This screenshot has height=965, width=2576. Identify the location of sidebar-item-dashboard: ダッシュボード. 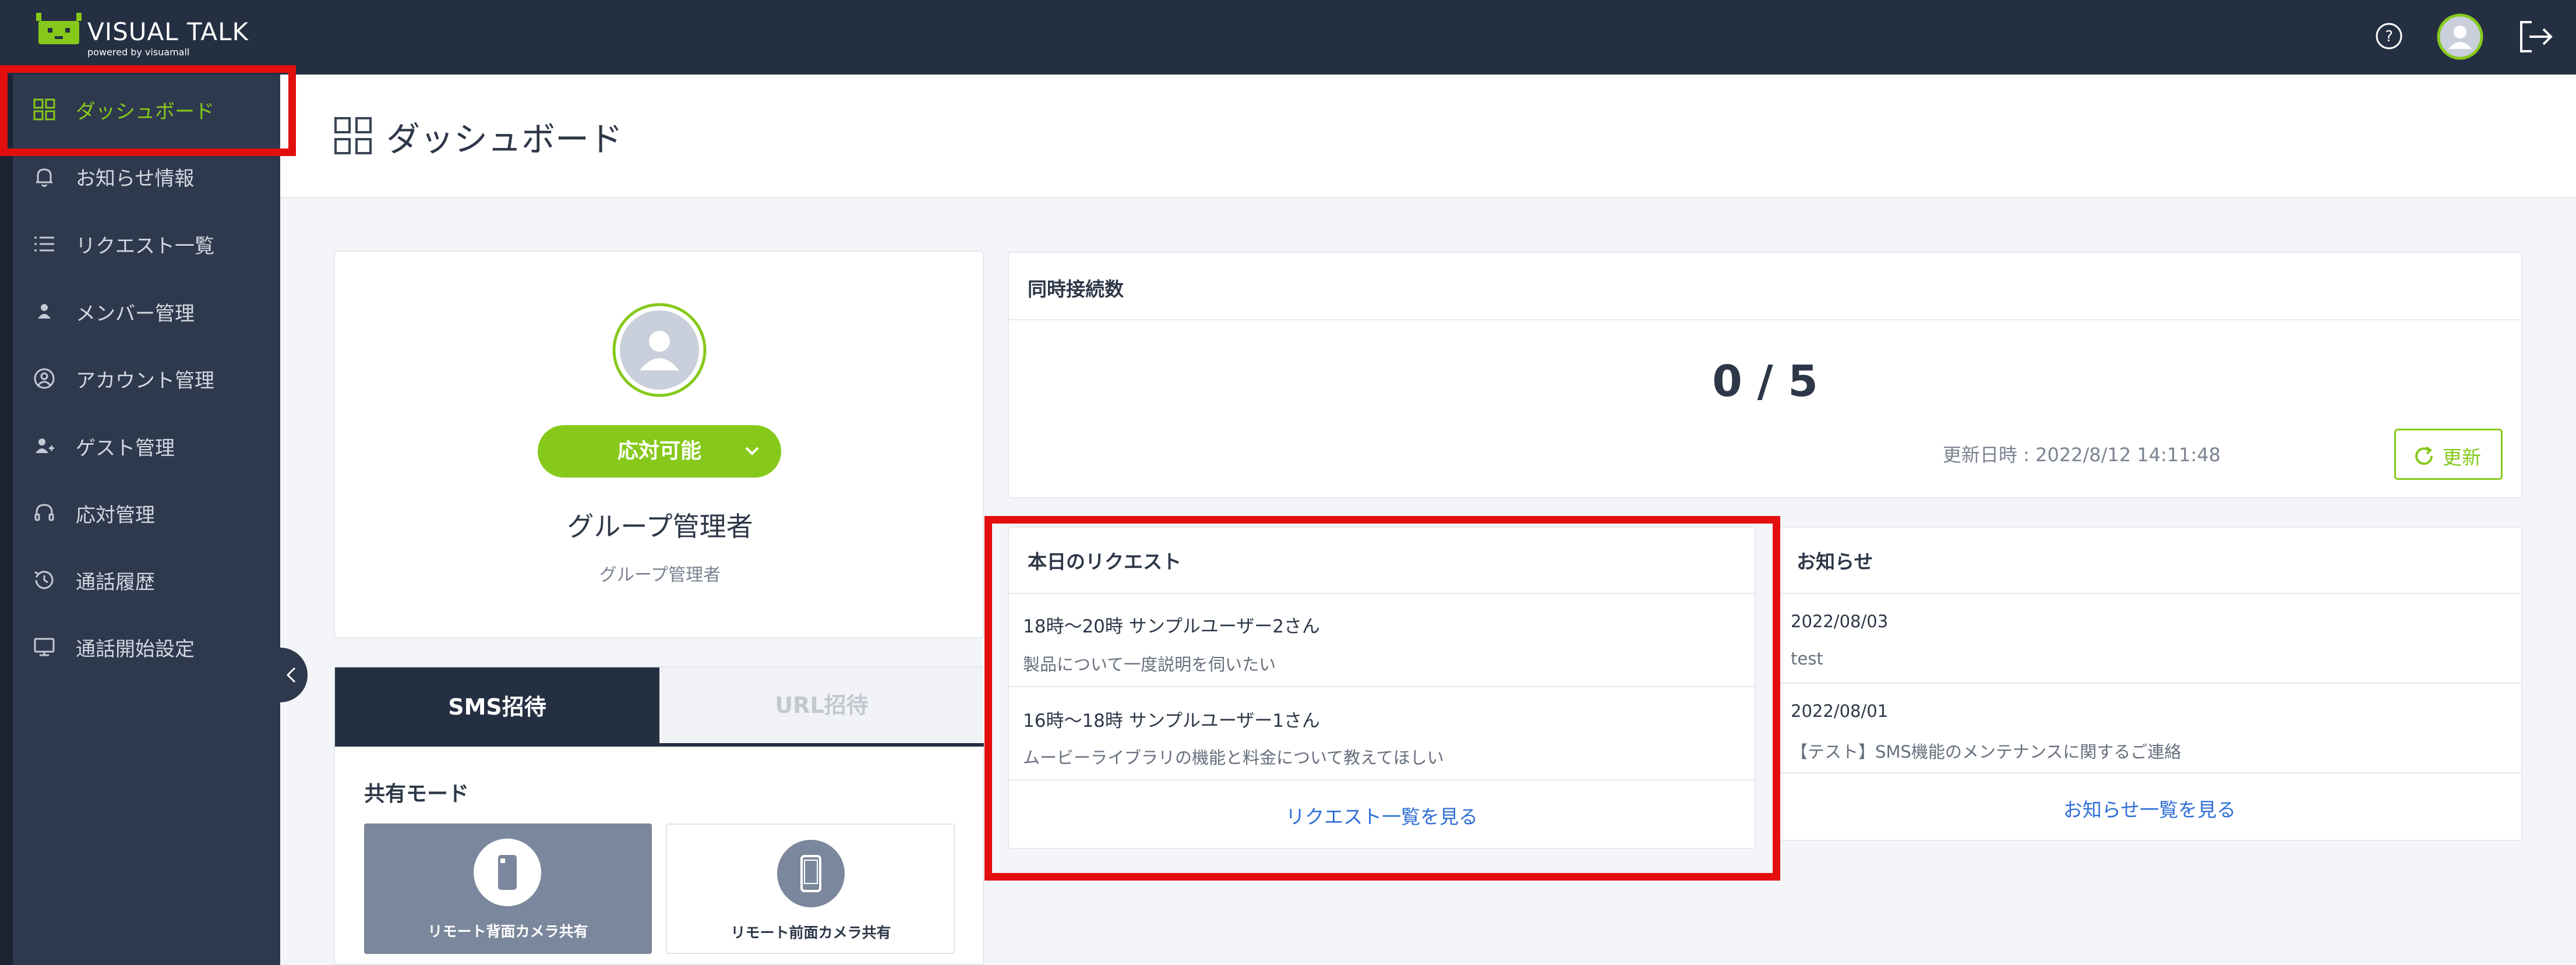
(146, 109).